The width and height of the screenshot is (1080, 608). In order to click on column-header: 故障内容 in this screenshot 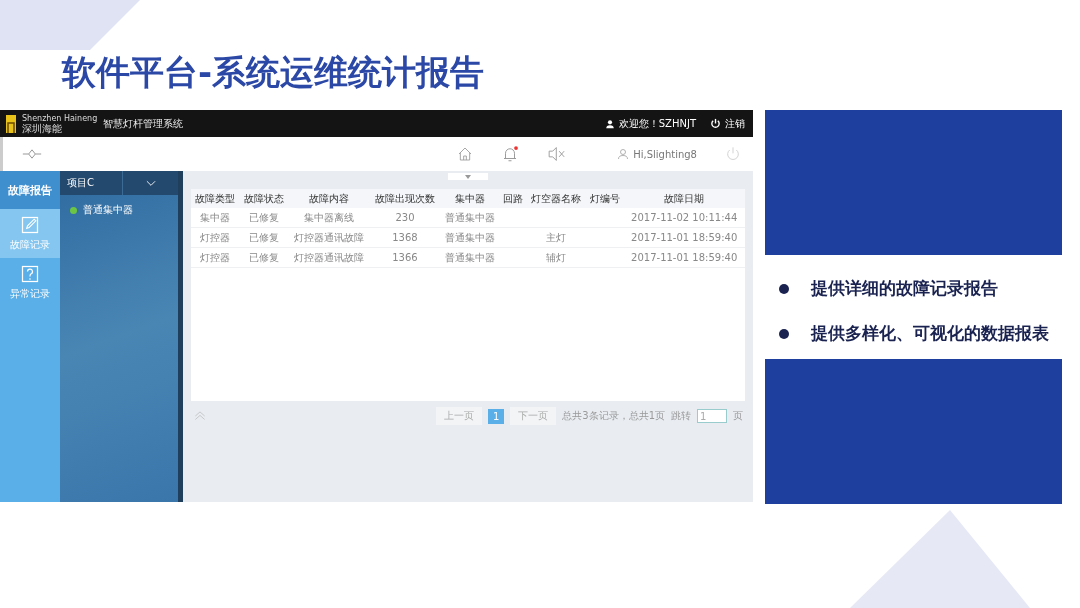, I will do `click(329, 198)`.